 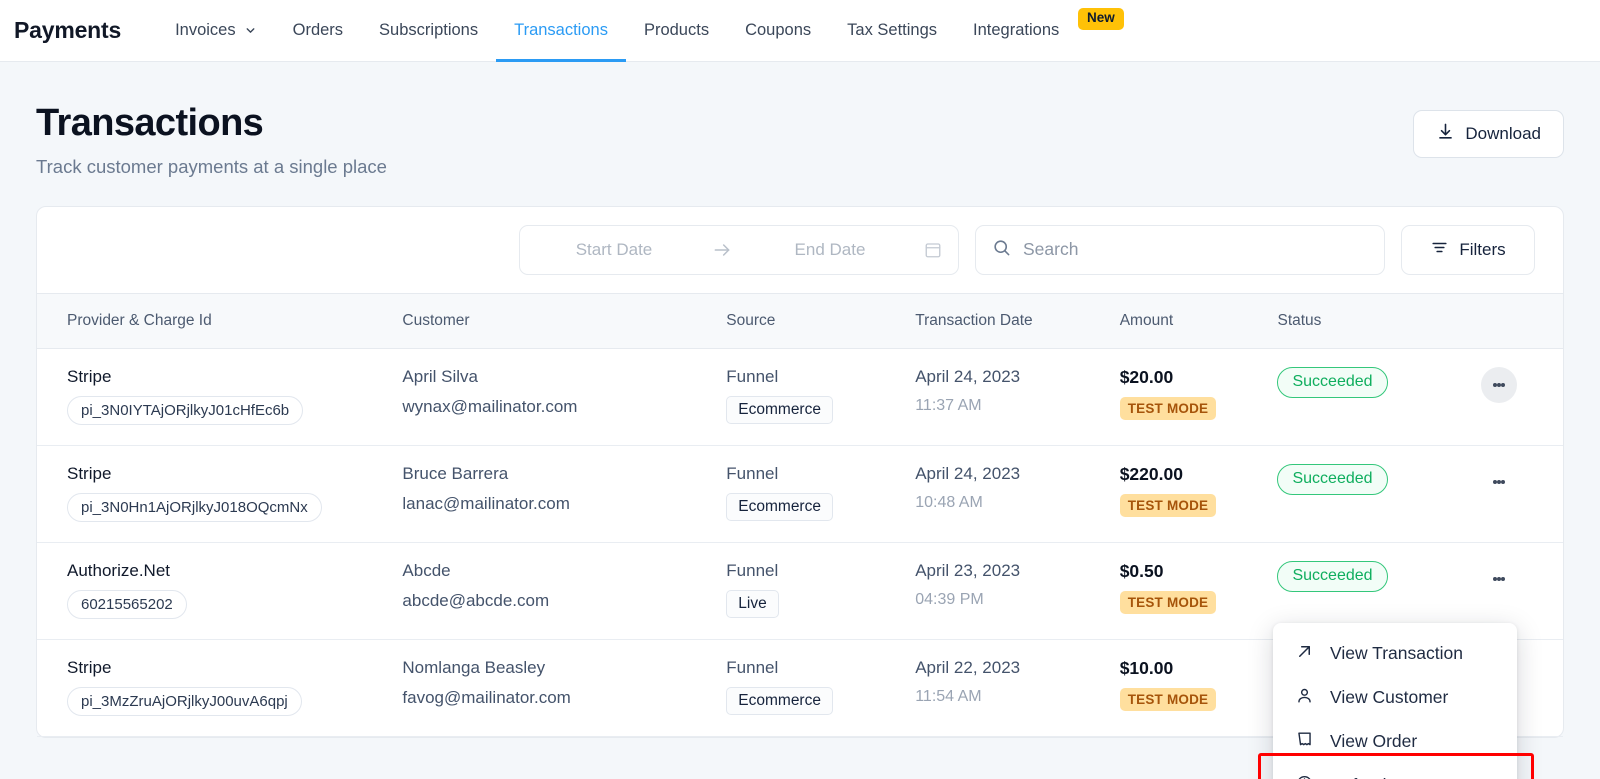 I want to click on nav-item-label: Transactions, so click(x=561, y=30).